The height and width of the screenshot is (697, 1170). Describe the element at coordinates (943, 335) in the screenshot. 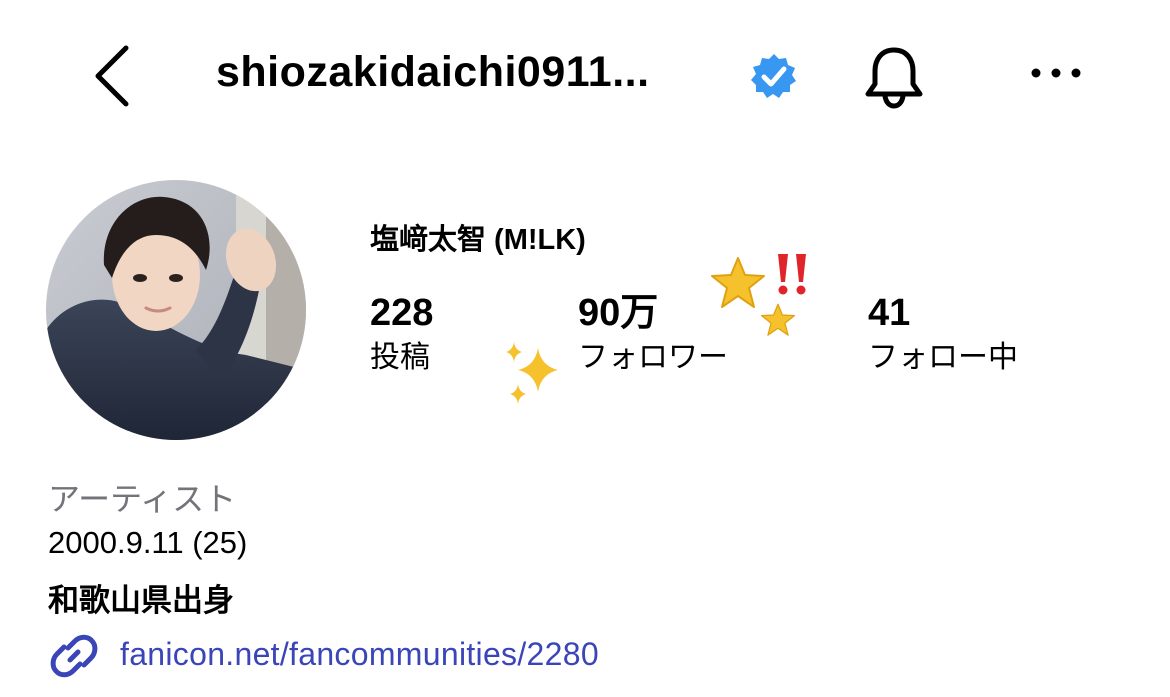

I see `stat-following: 41 フォロー中` at that location.